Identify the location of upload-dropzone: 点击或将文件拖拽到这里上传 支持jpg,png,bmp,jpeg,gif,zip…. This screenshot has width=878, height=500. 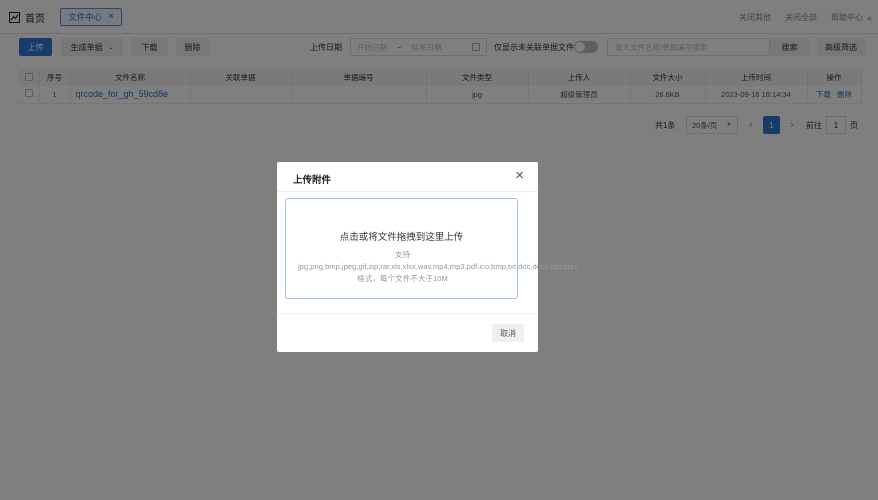
(431, 248).